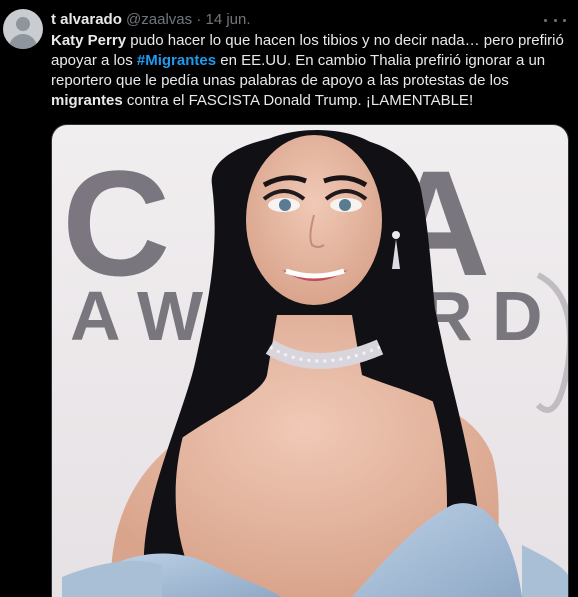  What do you see at coordinates (299, 20) in the screenshot?
I see `tweet-header: t alvarado @zaalvas · 14 jun.` at bounding box center [299, 20].